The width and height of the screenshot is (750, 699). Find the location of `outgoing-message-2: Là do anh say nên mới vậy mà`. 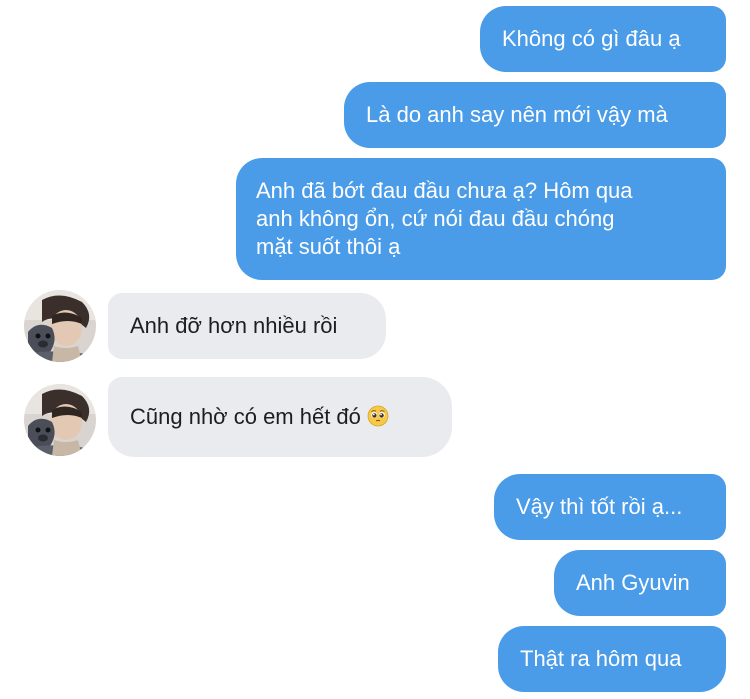

outgoing-message-2: Là do anh say nên mới vậy mà is located at coordinates (535, 115).